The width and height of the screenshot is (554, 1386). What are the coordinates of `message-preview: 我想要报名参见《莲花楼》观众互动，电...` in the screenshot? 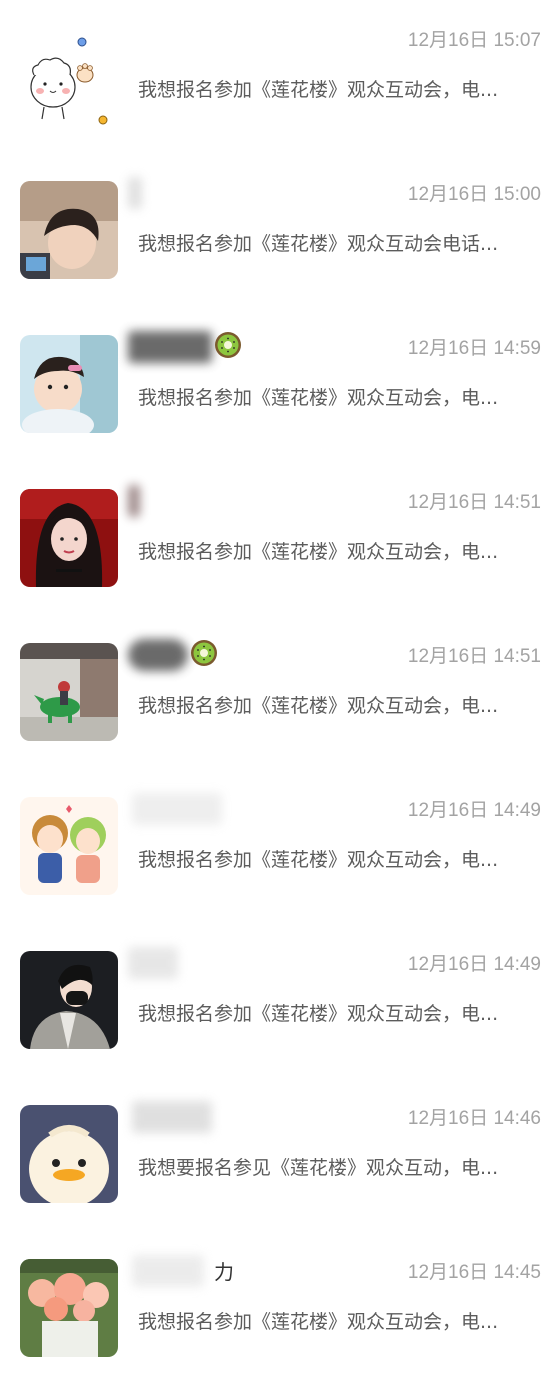 It's located at (318, 1168).